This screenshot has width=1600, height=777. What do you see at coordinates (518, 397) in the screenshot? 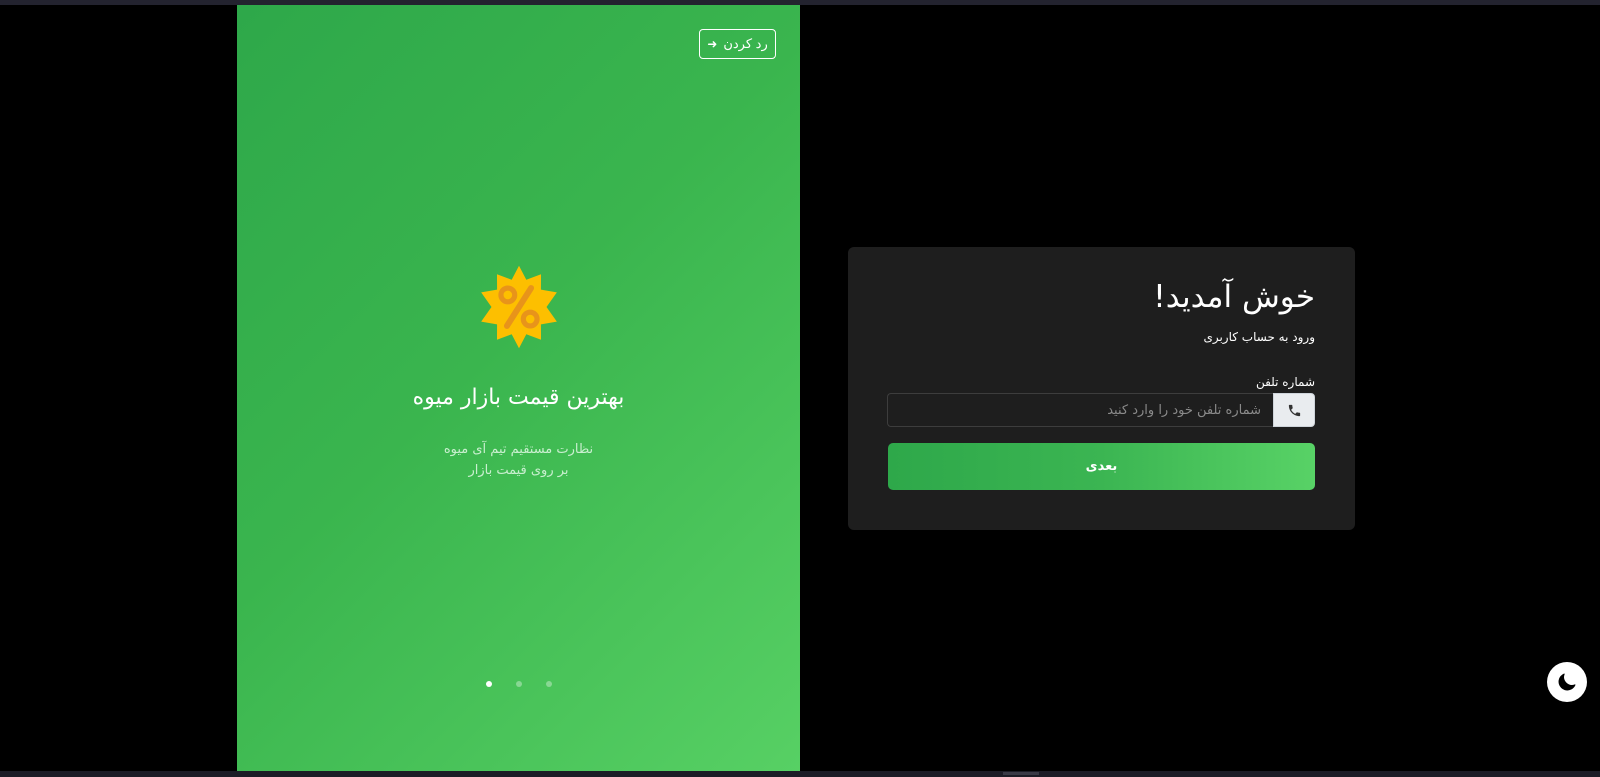
I see `slide-title: بهترین قیمت بازار میوه` at bounding box center [518, 397].